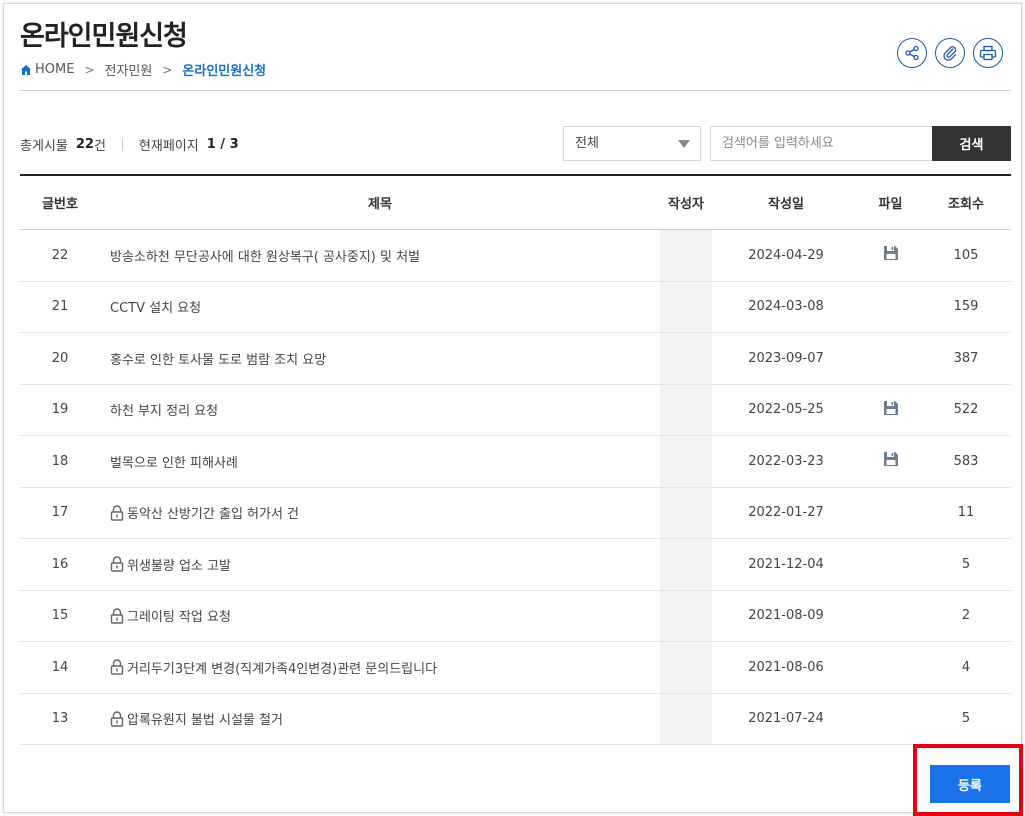 This screenshot has width=1025, height=816. I want to click on table-row: 17 동악산 산방기간 출입 허가서 건 2022-01-27 11, so click(515, 513).